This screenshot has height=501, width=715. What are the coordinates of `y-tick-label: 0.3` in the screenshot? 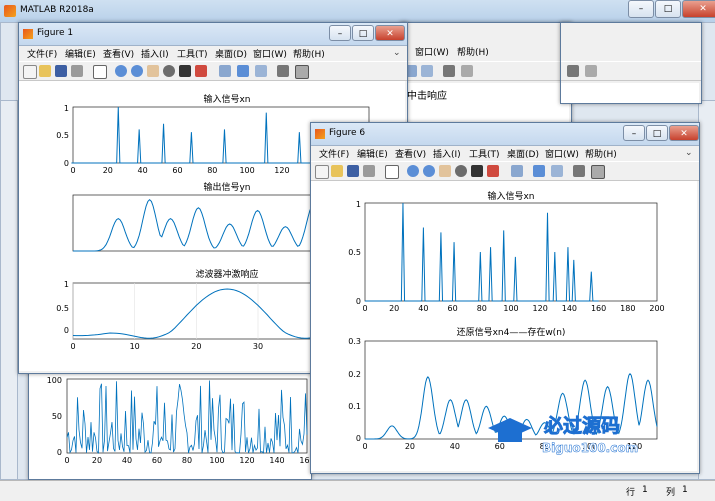 It's located at (354, 341).